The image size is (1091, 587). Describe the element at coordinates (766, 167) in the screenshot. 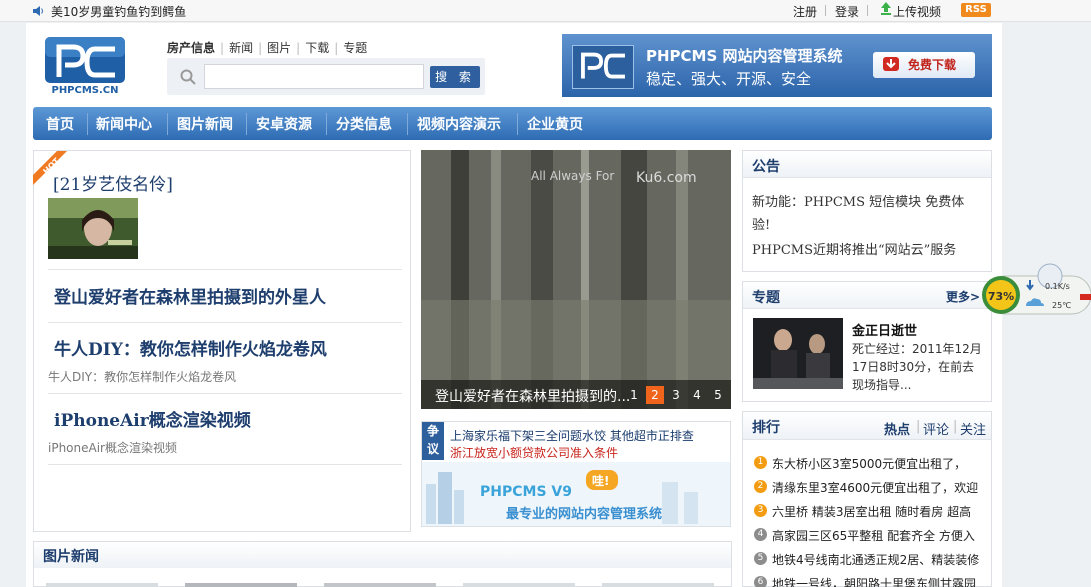

I see `notice-title: 公告` at that location.